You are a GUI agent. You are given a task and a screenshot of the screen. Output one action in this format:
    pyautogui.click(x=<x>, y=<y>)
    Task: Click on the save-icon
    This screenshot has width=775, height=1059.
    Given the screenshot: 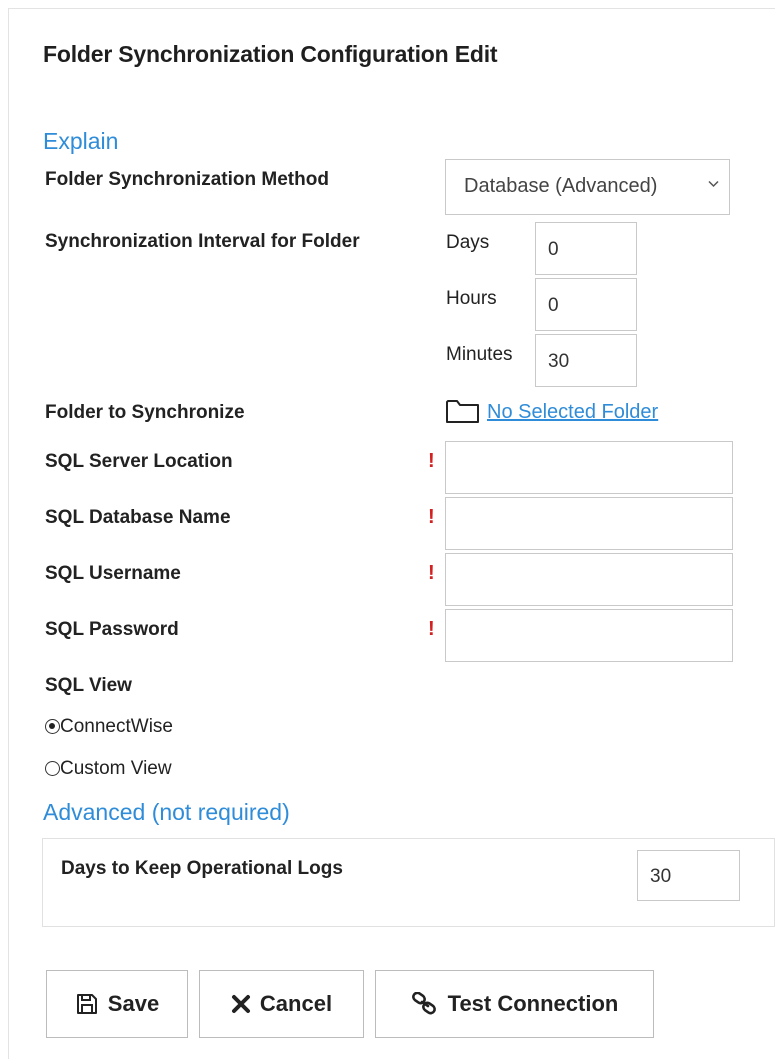 What is the action you would take?
    pyautogui.click(x=86, y=1004)
    